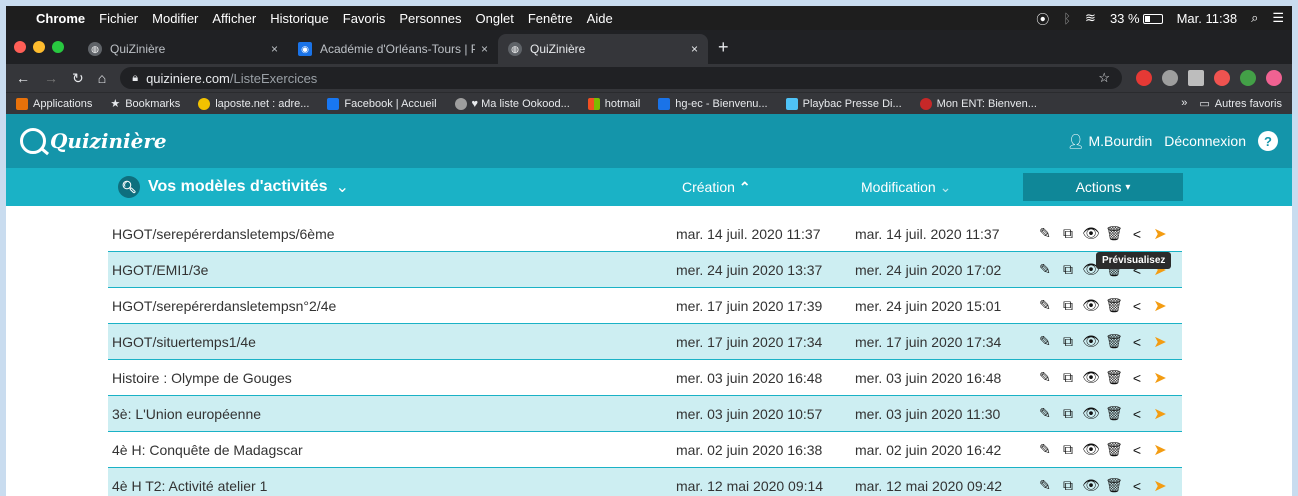 This screenshot has height=496, width=1298. What do you see at coordinates (613, 103) in the screenshot?
I see `bookmark-hotmail: hotmail` at bounding box center [613, 103].